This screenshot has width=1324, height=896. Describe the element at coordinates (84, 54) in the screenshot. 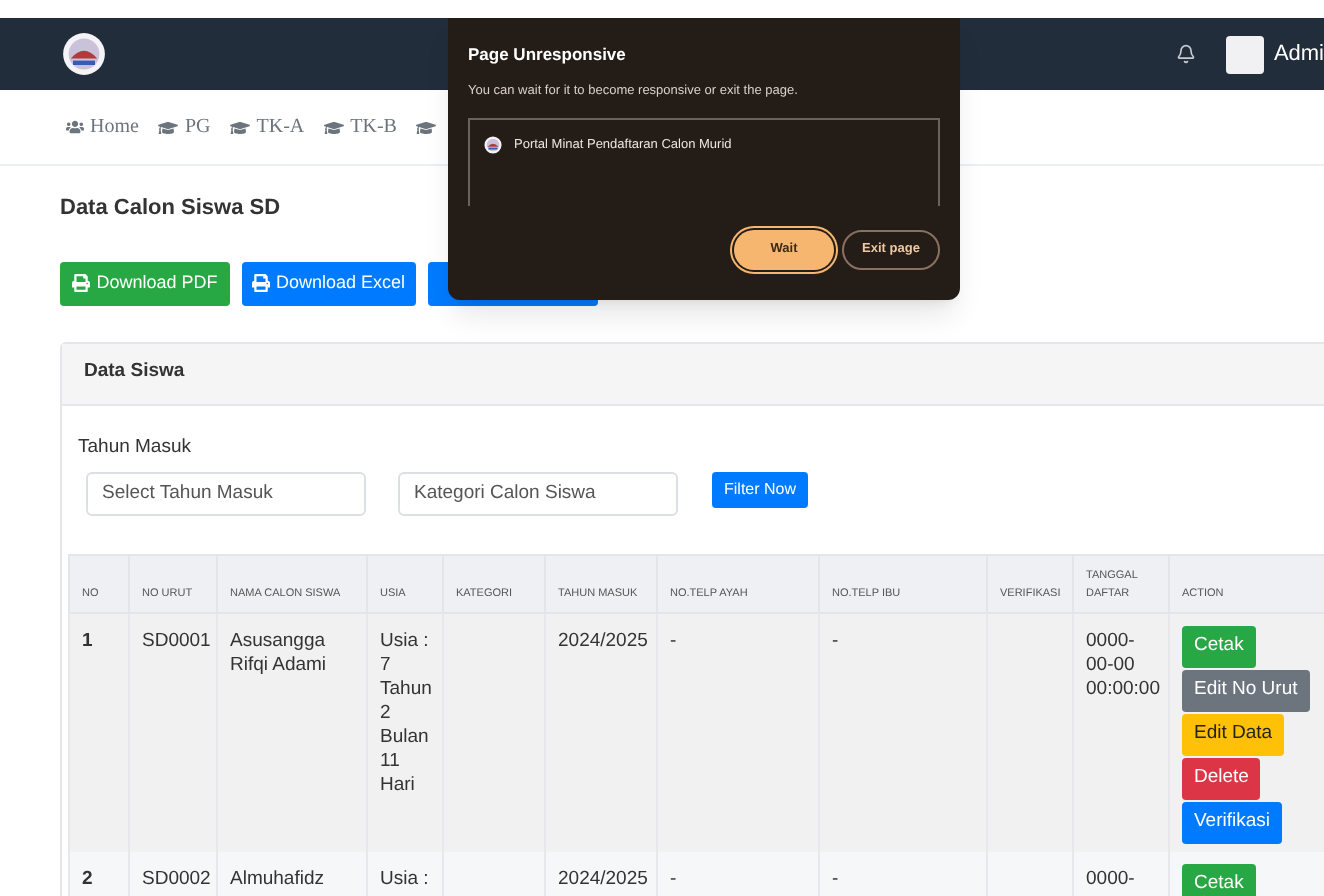

I see `logo-icon` at that location.